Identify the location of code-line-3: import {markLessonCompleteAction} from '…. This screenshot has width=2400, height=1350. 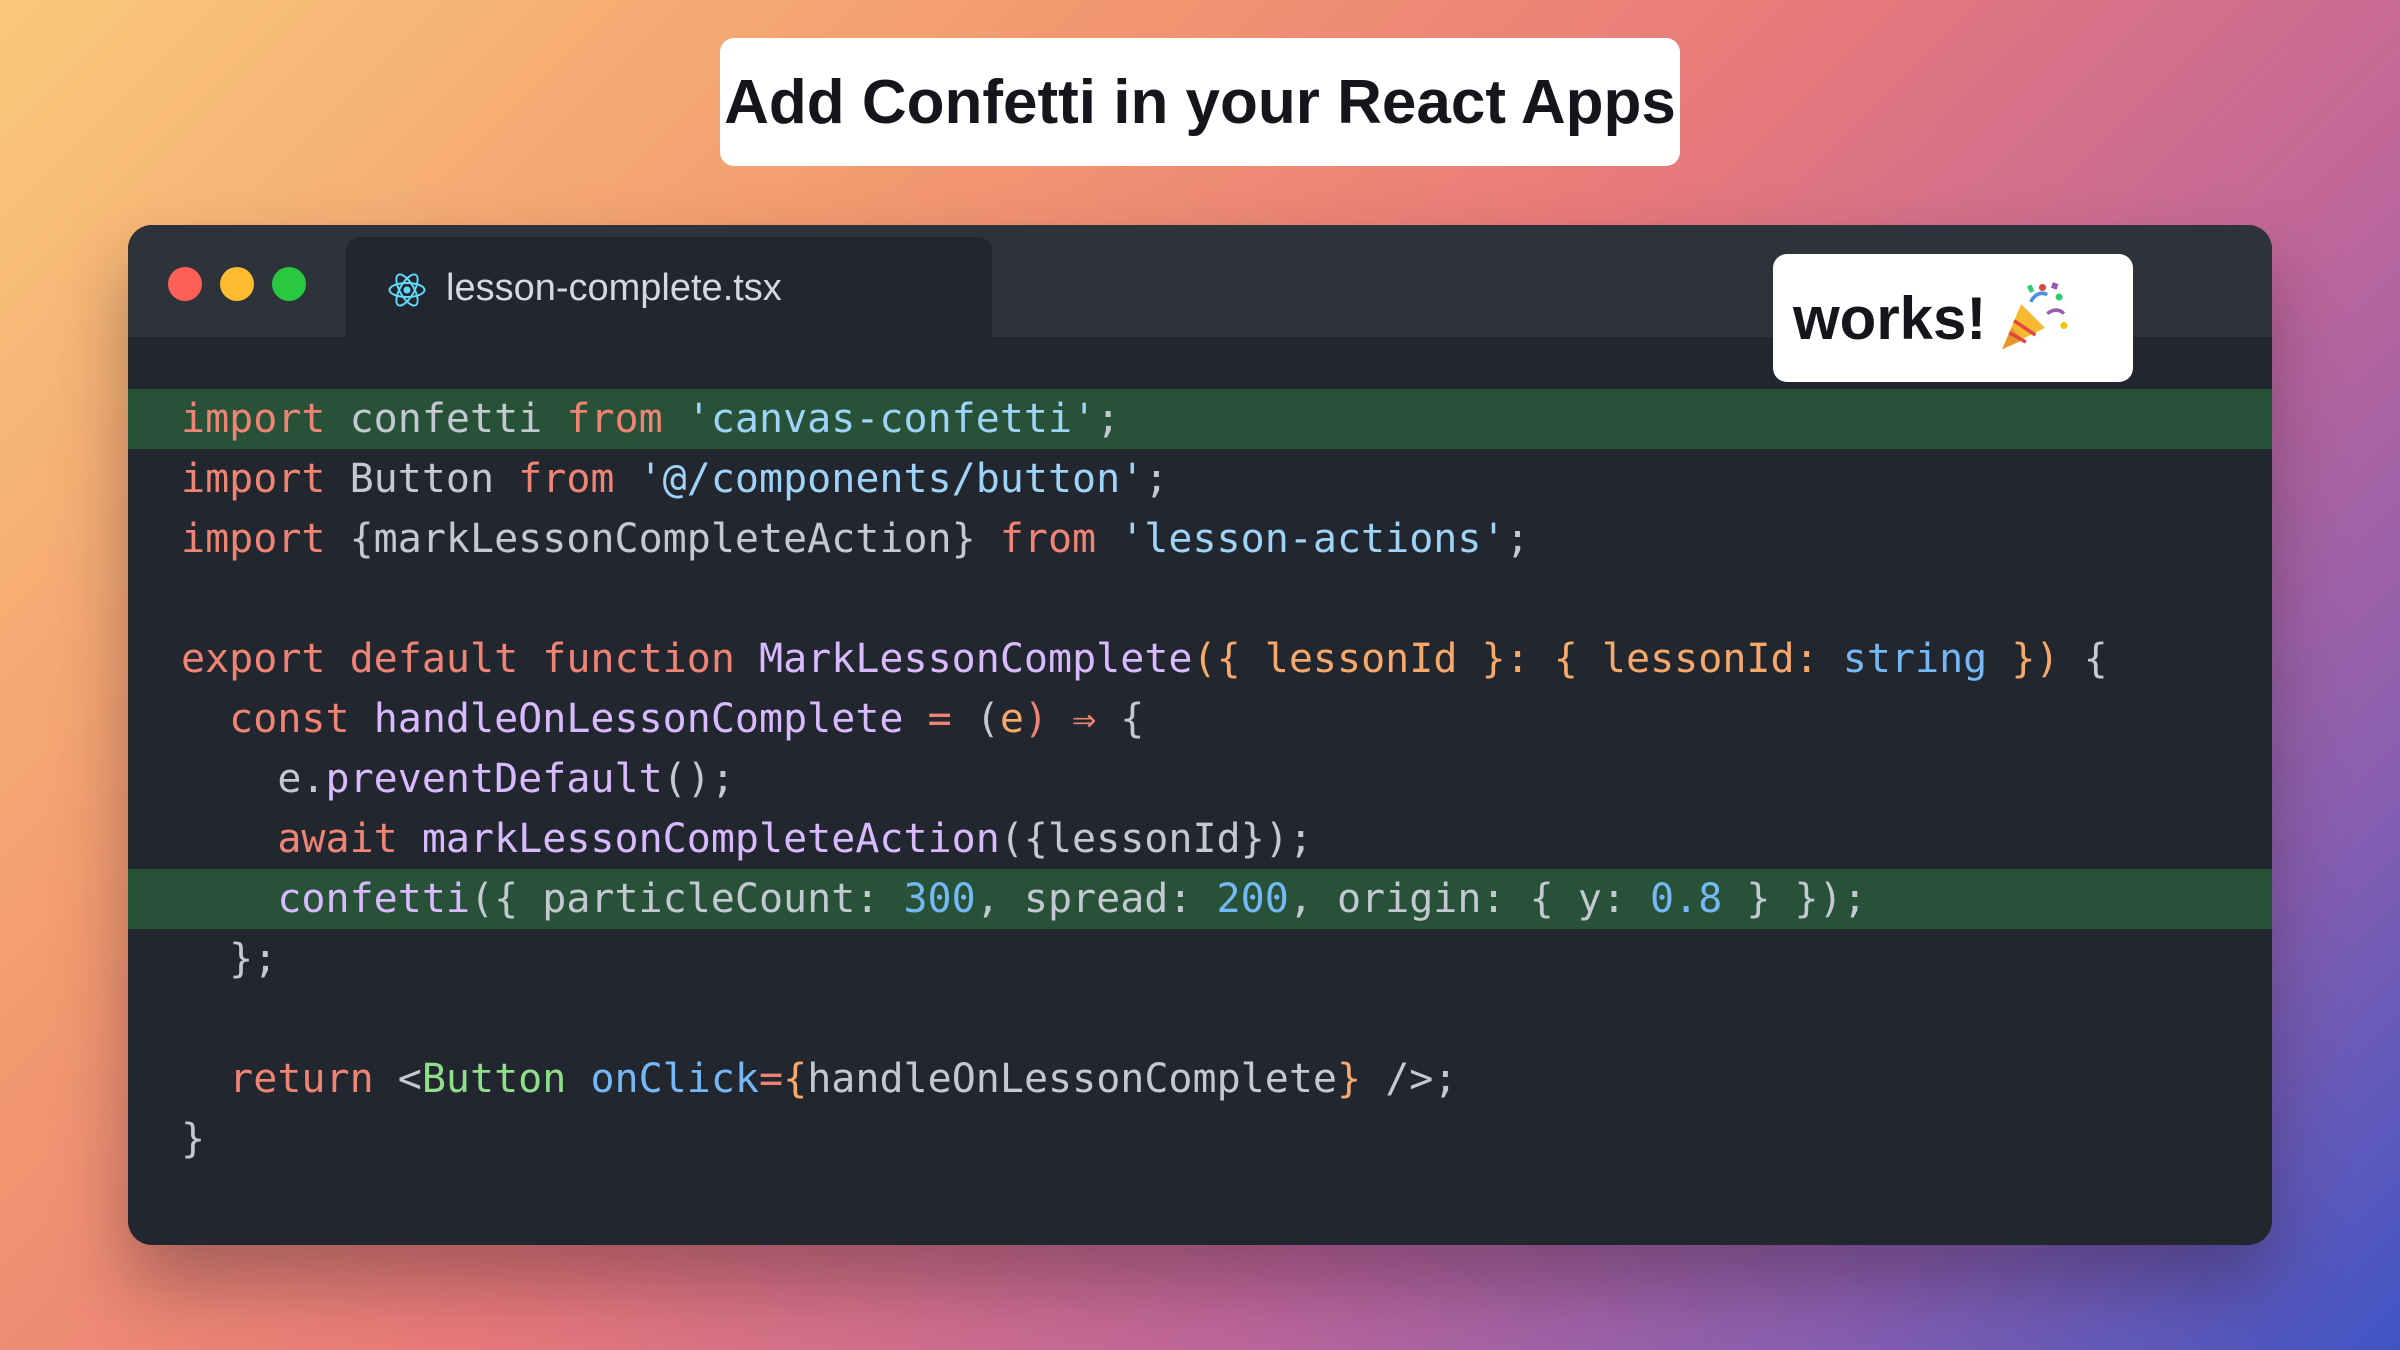
(855, 539).